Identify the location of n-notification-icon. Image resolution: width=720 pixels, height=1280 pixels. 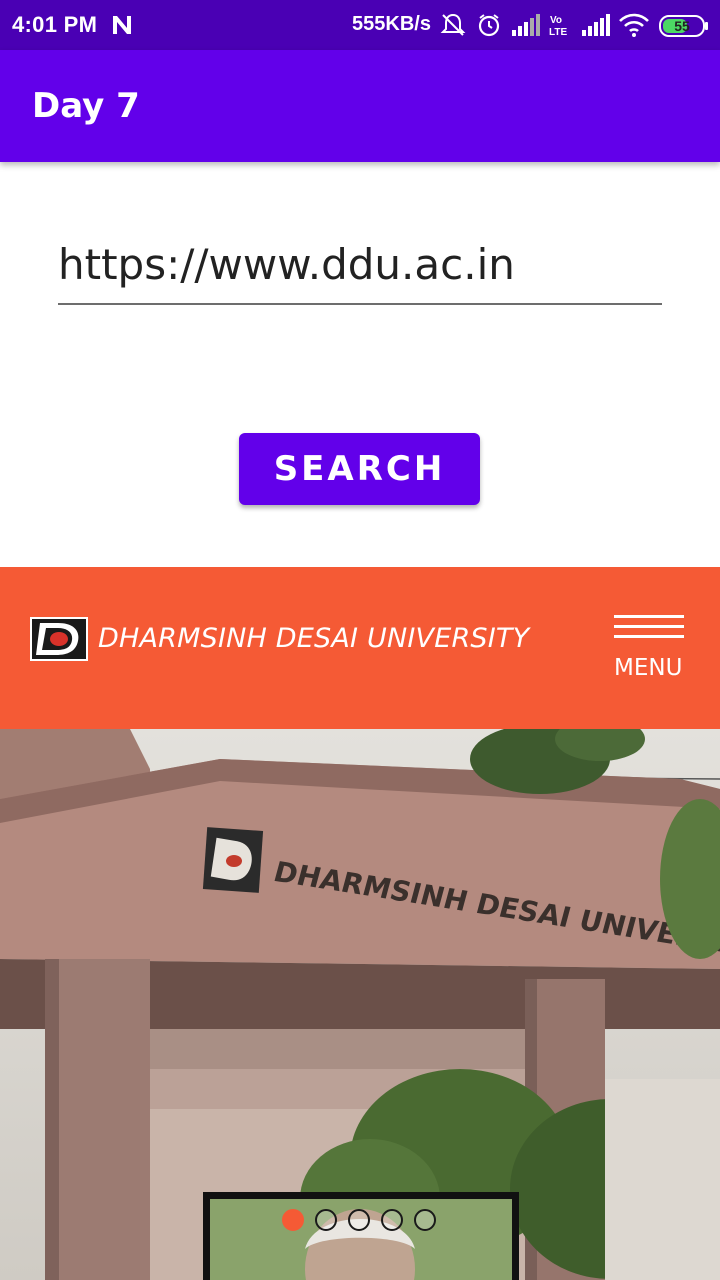
(122, 25).